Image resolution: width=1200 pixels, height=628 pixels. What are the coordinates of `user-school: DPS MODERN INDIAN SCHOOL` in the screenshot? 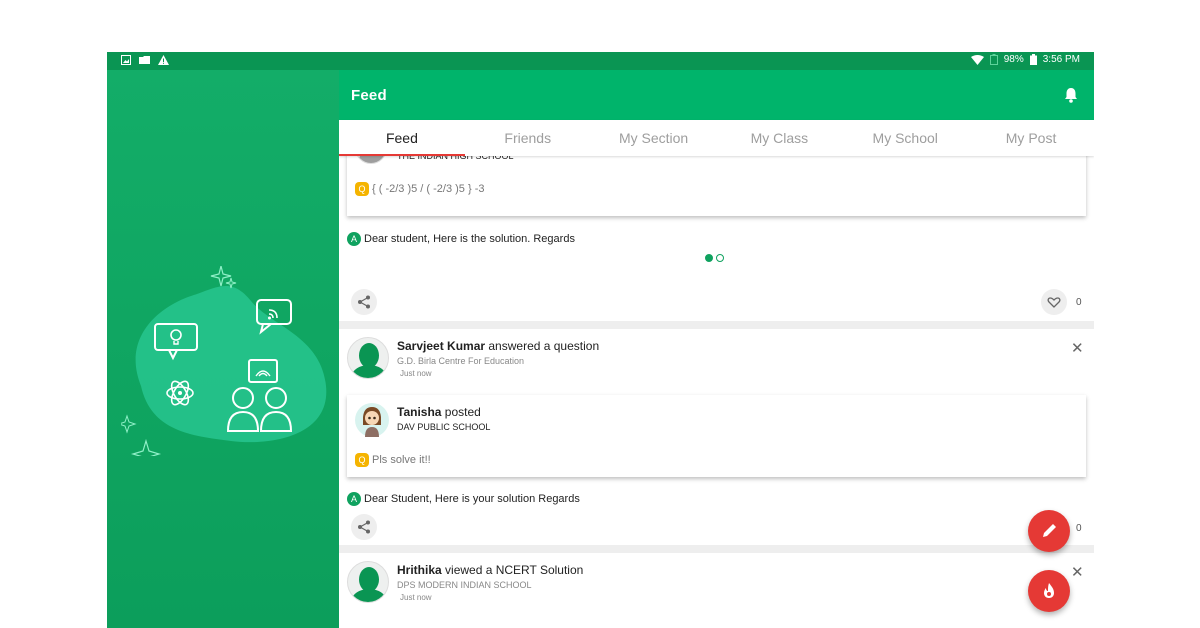 It's located at (464, 585).